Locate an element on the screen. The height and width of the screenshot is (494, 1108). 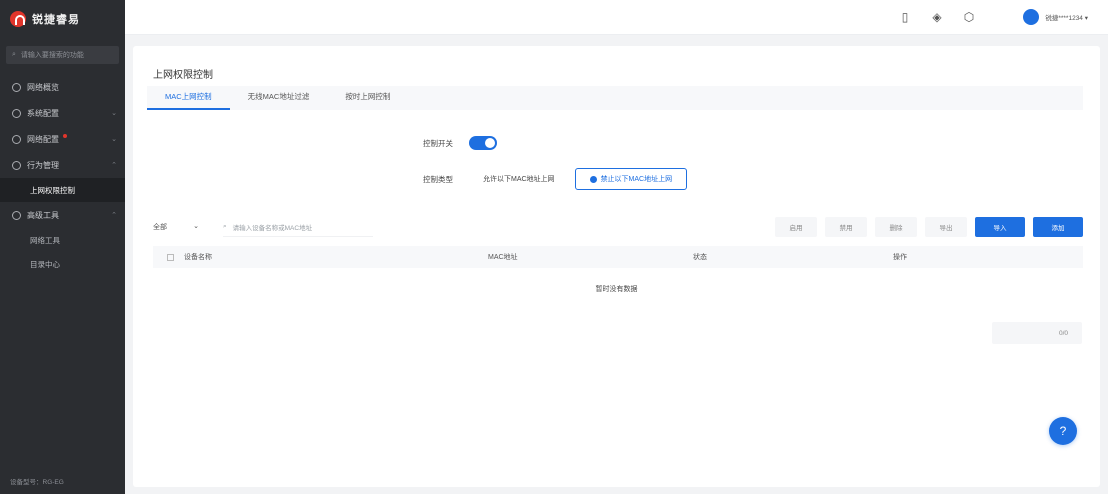
type-label: 控制类型 is located at coordinates (438, 179).